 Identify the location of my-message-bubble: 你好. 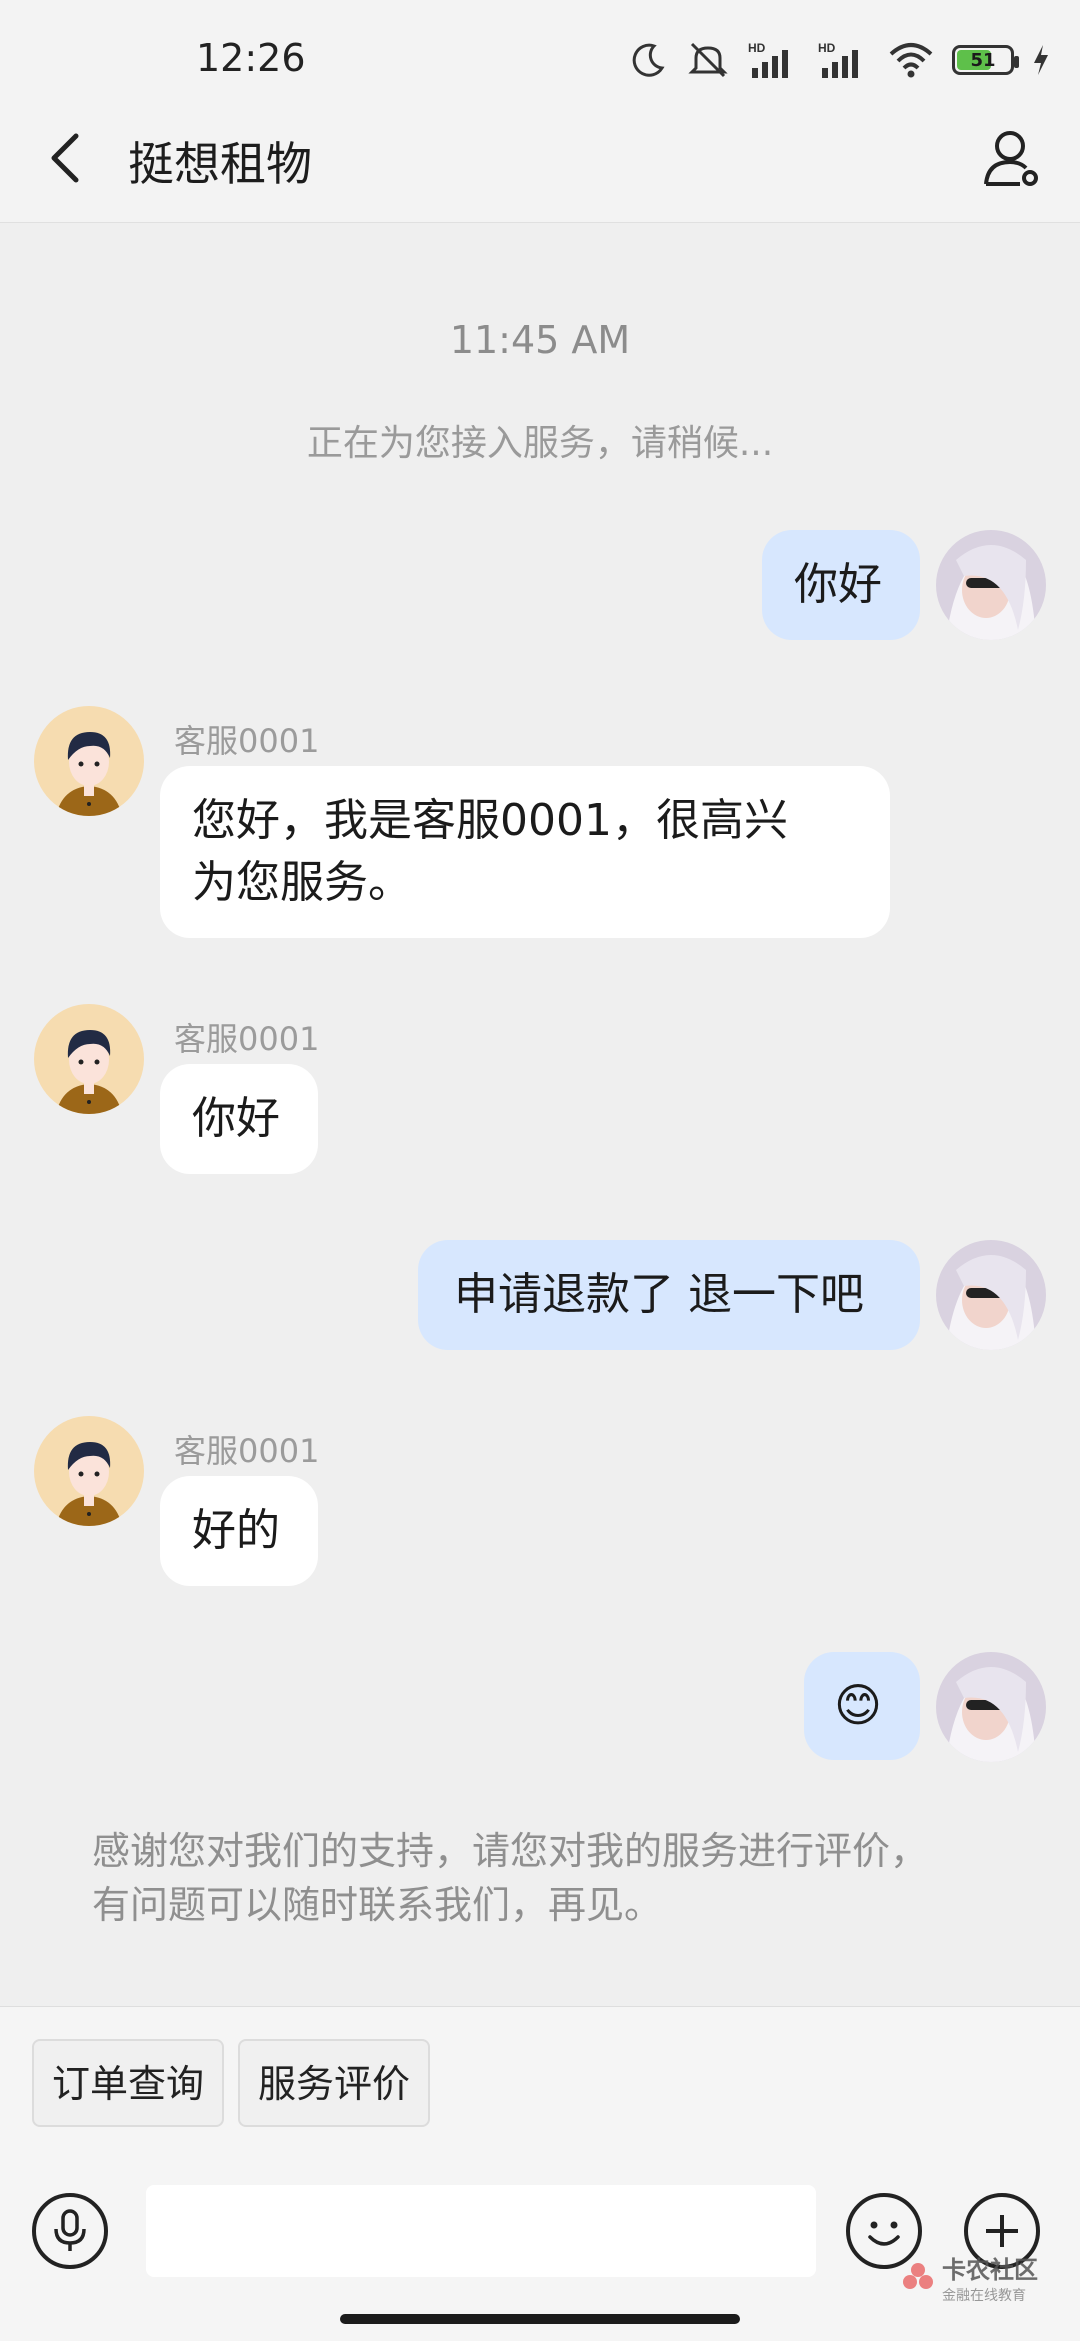
(841, 585).